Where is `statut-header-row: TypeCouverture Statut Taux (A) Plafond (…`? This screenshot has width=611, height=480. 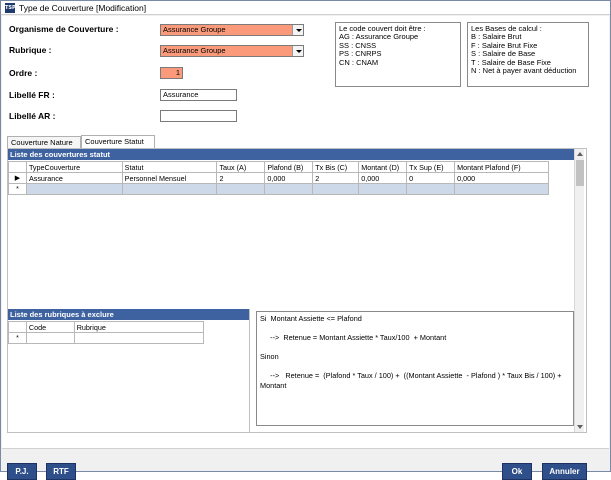
statut-header-row: TypeCouverture Statut Taux (A) Plafond (… is located at coordinates (278, 167).